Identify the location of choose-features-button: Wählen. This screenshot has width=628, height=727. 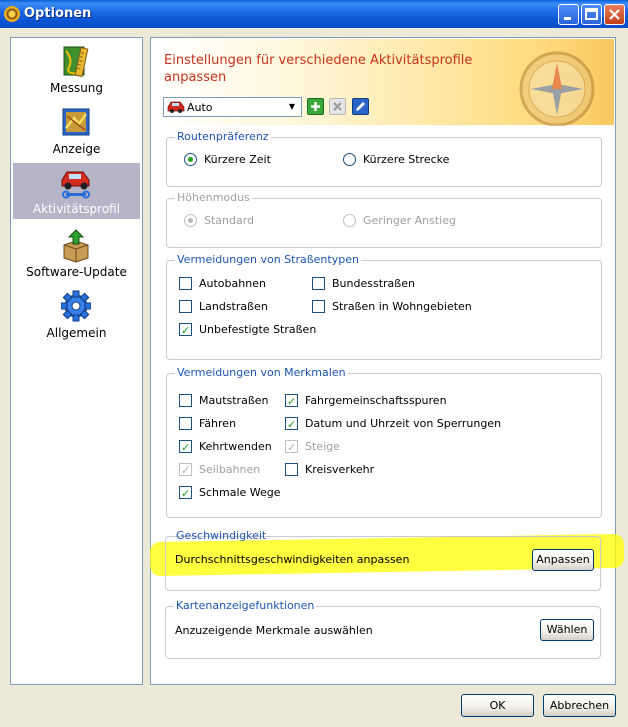
(567, 630).